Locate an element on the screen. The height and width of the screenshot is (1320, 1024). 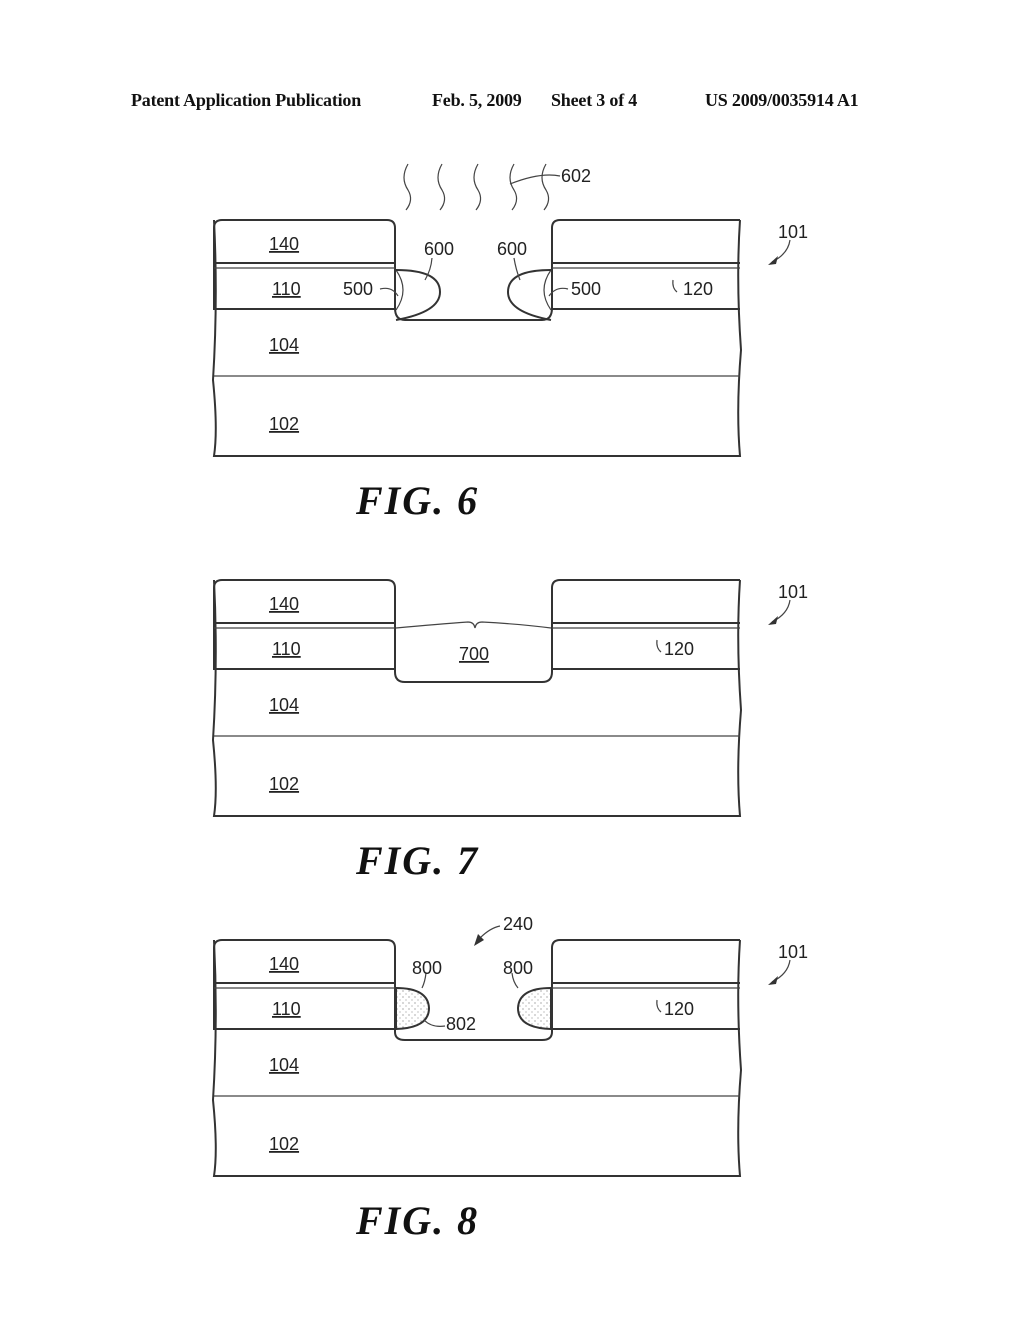
label-600-left: 600 is located at coordinates (439, 249).